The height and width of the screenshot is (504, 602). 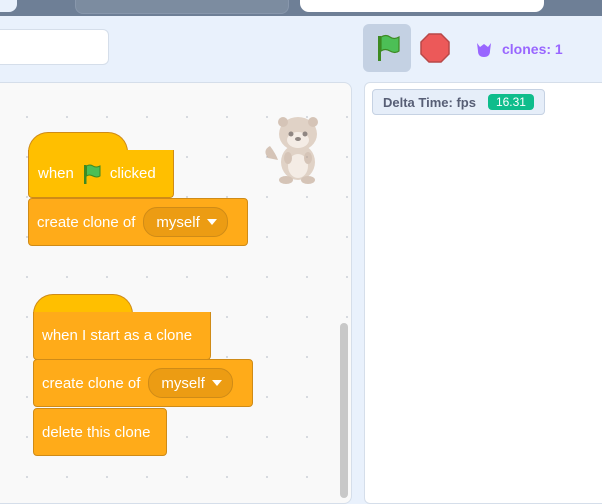 I want to click on block-text-start-as-clone: when I start as a clone, so click(x=117, y=335).